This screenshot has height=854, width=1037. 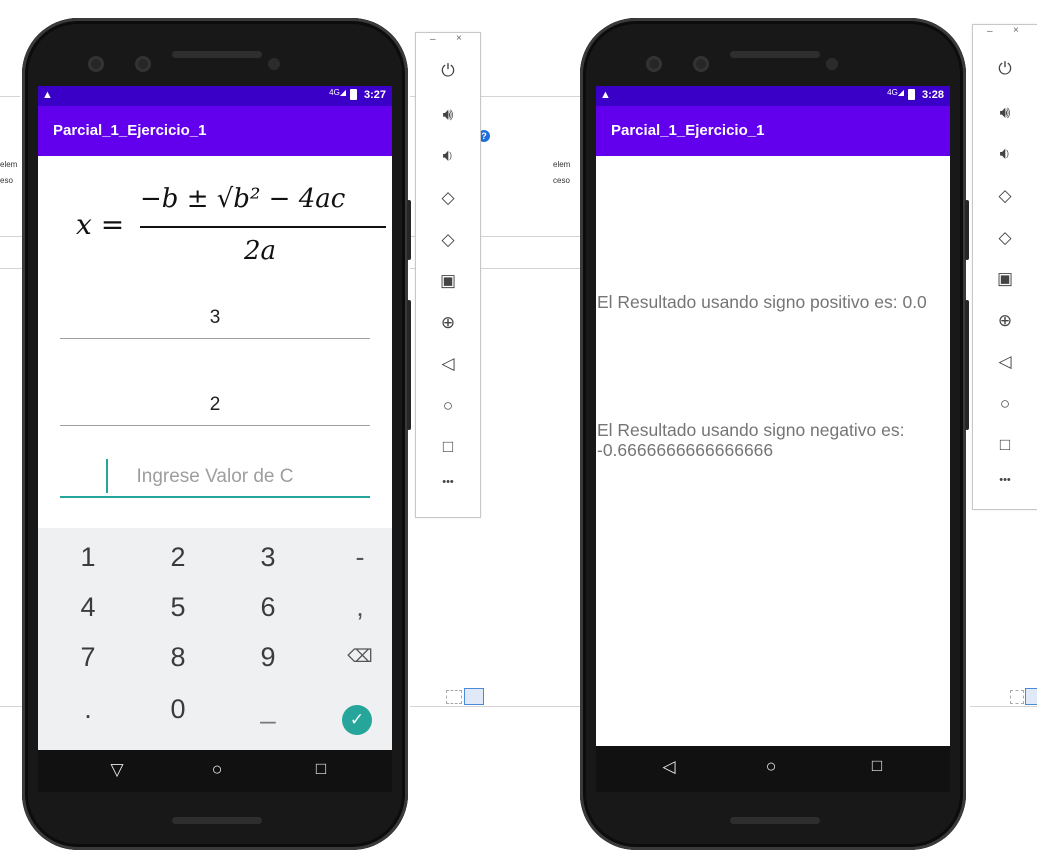 What do you see at coordinates (268, 709) in the screenshot?
I see `key-space: _` at bounding box center [268, 709].